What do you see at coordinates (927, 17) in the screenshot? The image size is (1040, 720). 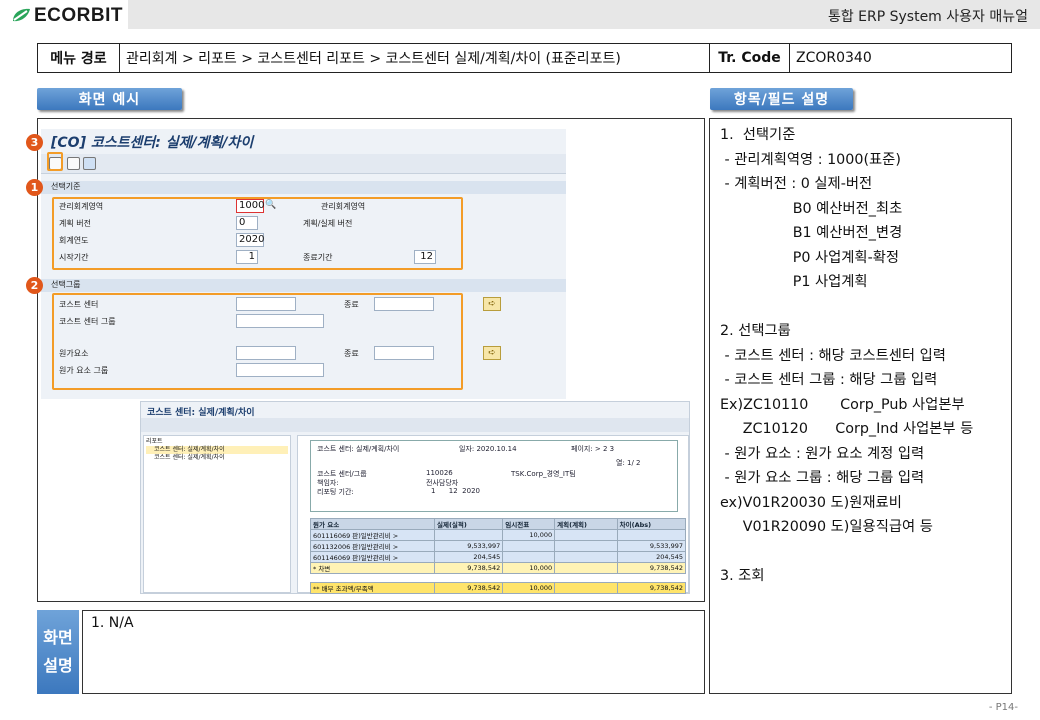 I see `document-title: 통합 ERP System 사용자 매뉴얼` at bounding box center [927, 17].